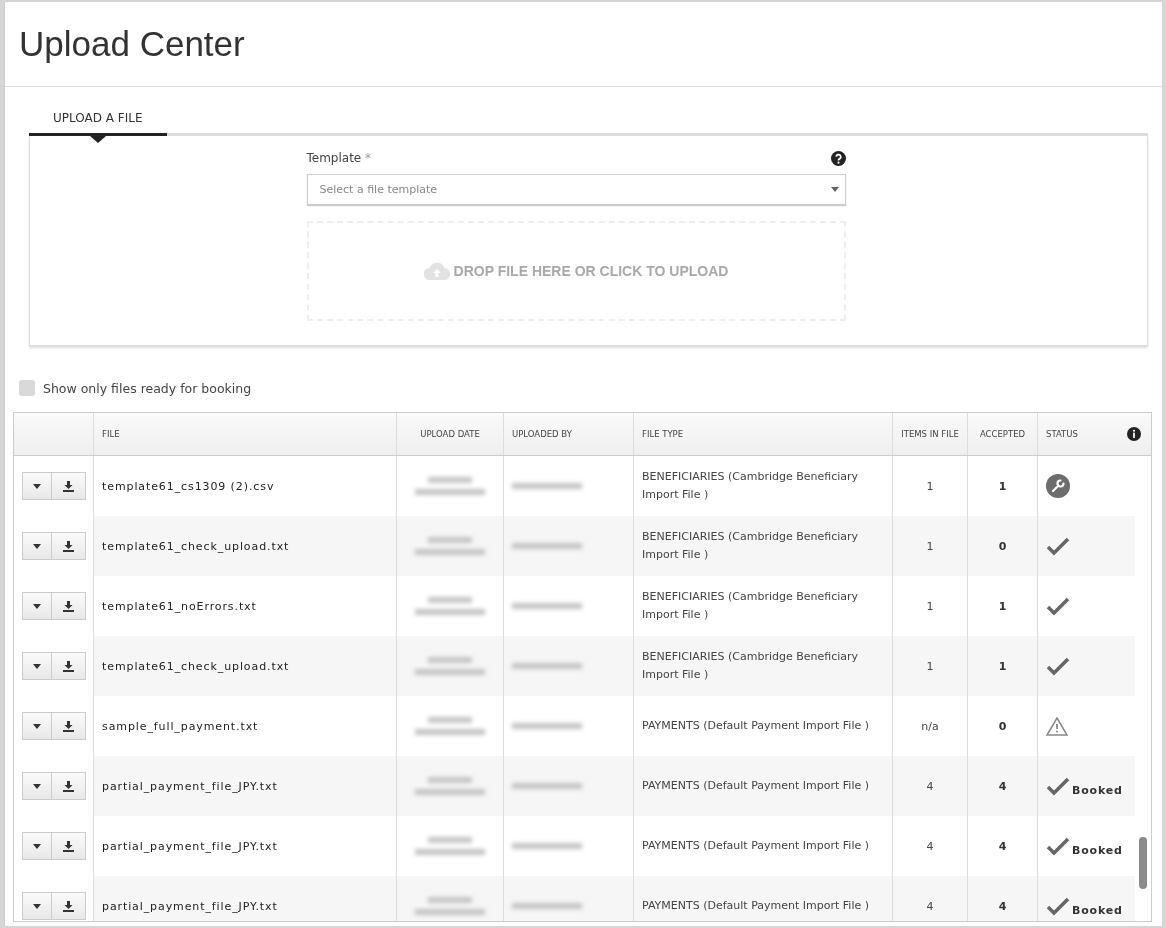  Describe the element at coordinates (97, 139) in the screenshot. I see `tab-pointer-icon` at that location.